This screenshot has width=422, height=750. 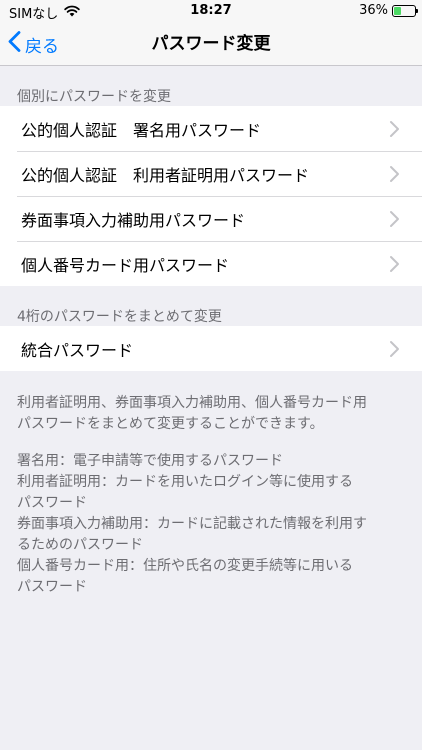 What do you see at coordinates (185, 482) in the screenshot?
I see `footer-note-line: 利用者証明用：カードを用いたログイン等に使用する` at bounding box center [185, 482].